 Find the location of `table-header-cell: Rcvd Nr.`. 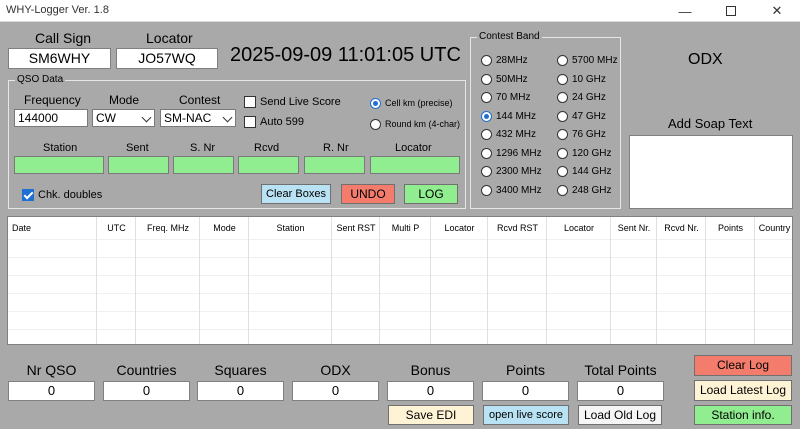

table-header-cell: Rcvd Nr. is located at coordinates (681, 228).